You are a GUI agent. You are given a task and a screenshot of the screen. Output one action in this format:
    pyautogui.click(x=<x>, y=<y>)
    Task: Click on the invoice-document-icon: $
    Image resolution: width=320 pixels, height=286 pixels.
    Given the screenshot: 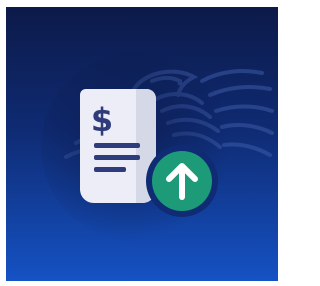 What is the action you would take?
    pyautogui.click(x=118, y=146)
    